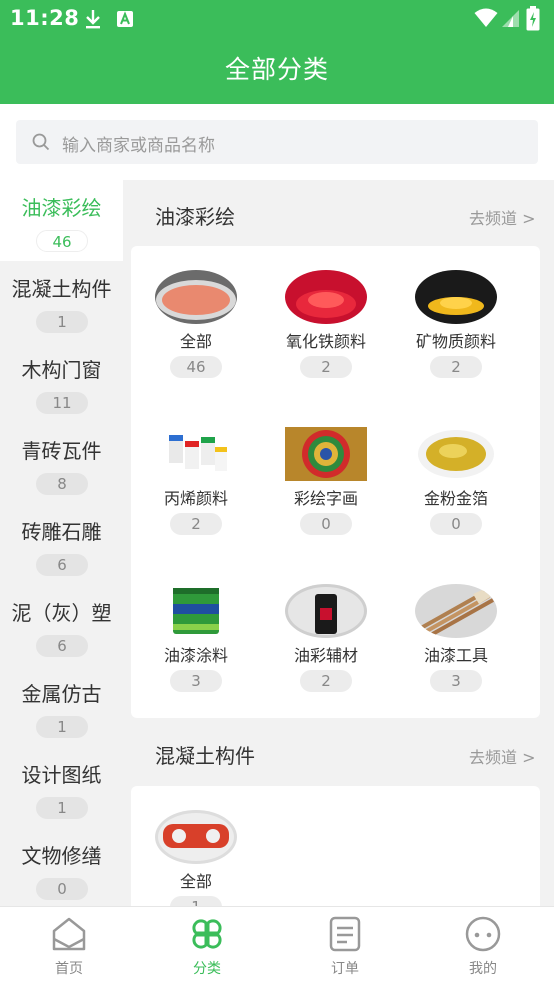 This screenshot has height=984, width=554. I want to click on sidebar-item-label: 木构门窗, so click(61, 370).